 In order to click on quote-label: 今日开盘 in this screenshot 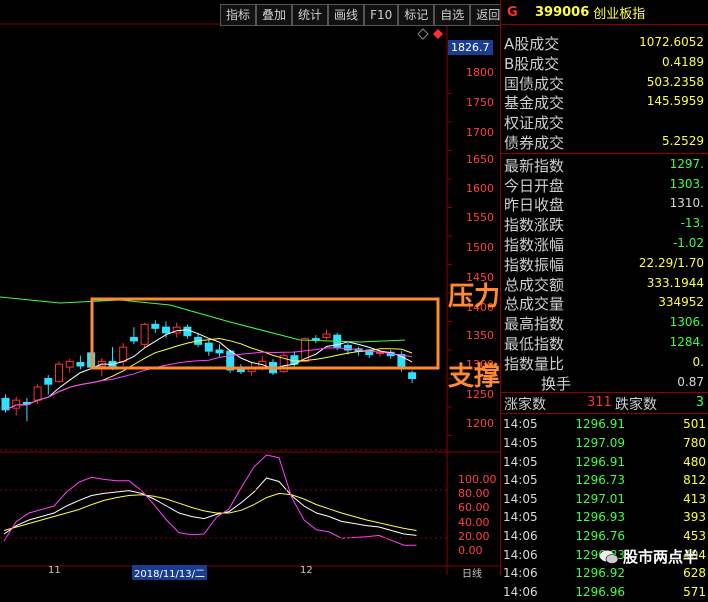, I will do `click(534, 185)`.